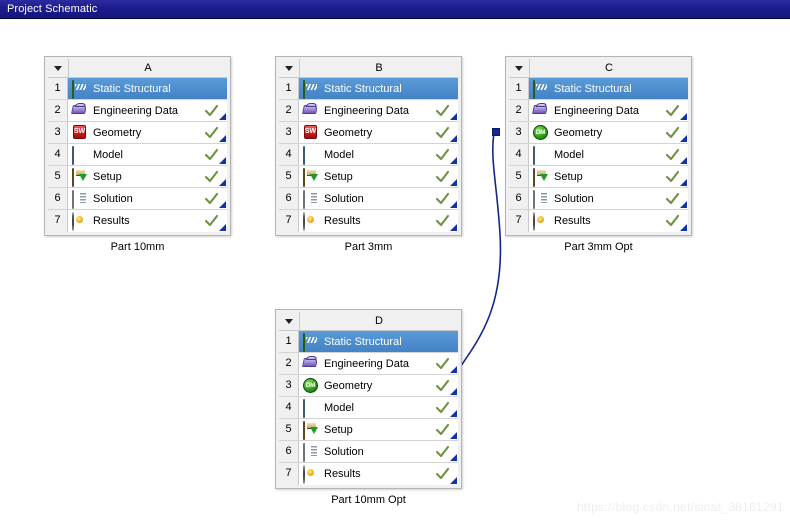 The image size is (790, 520). Describe the element at coordinates (289, 321) in the screenshot. I see `system-dropdown-d` at that location.